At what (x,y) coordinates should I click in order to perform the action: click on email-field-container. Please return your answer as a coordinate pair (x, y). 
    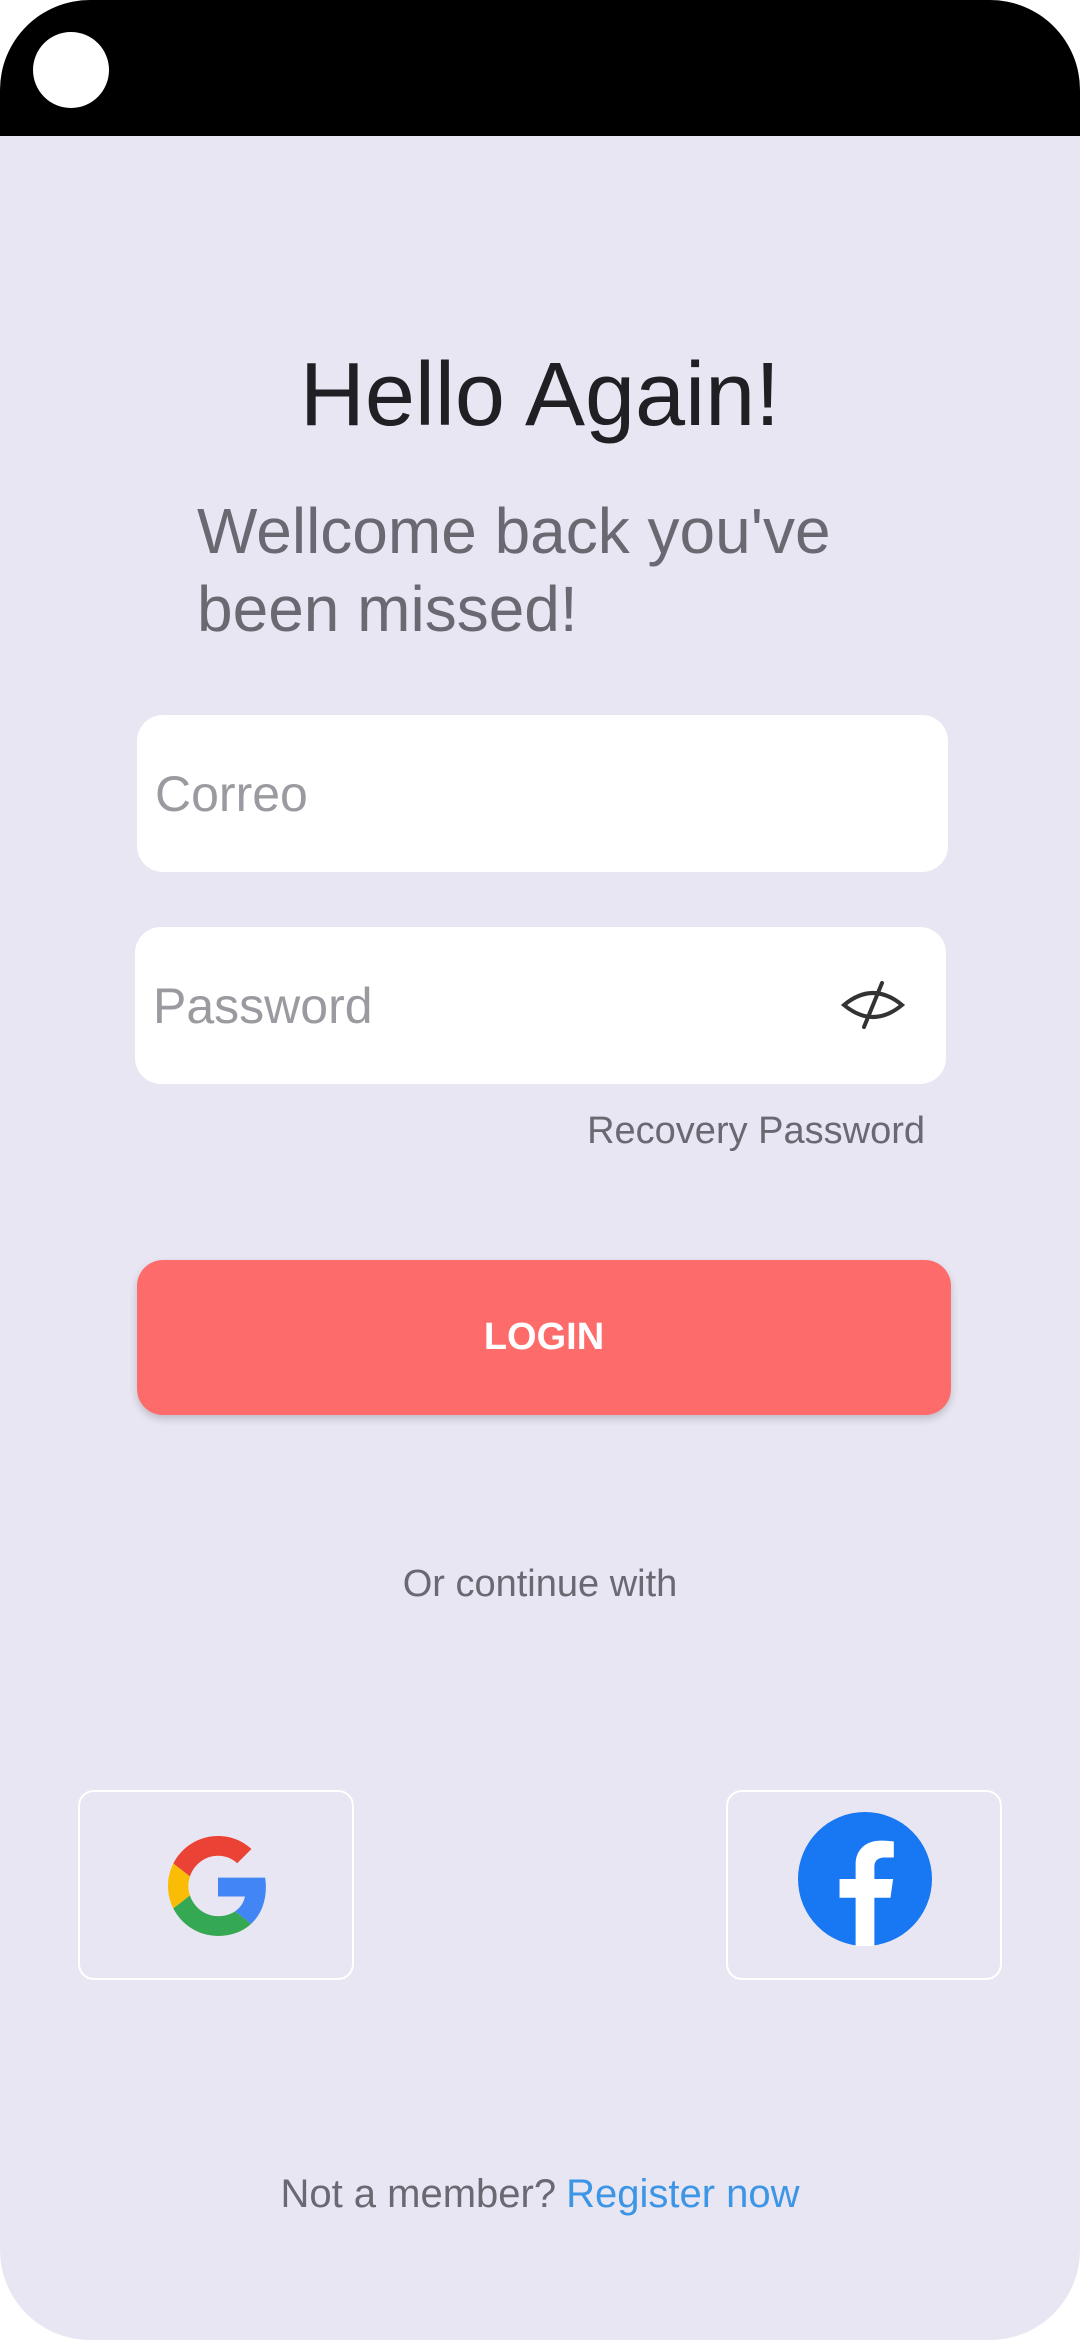
    Looking at the image, I should click on (542, 793).